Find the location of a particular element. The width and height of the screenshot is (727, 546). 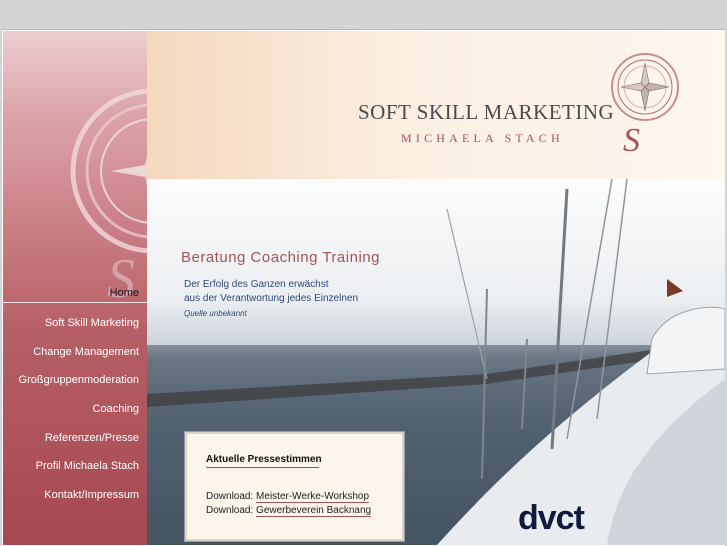

press-heading: Aktuelle Pressestimmen is located at coordinates (264, 459).